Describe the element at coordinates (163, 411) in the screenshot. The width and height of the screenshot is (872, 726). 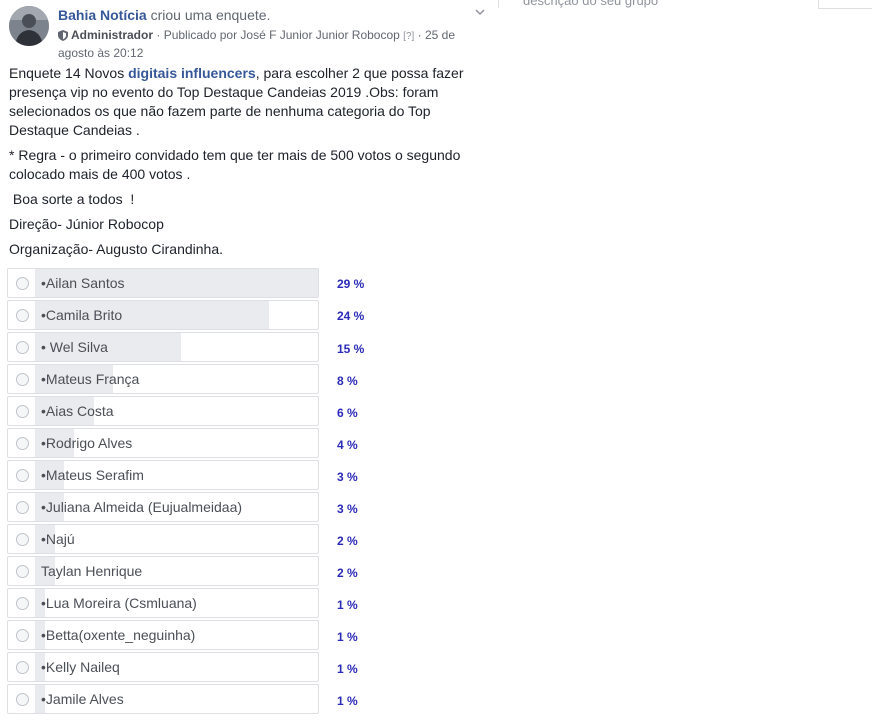
I see `poll-option: •Aias Costa` at that location.